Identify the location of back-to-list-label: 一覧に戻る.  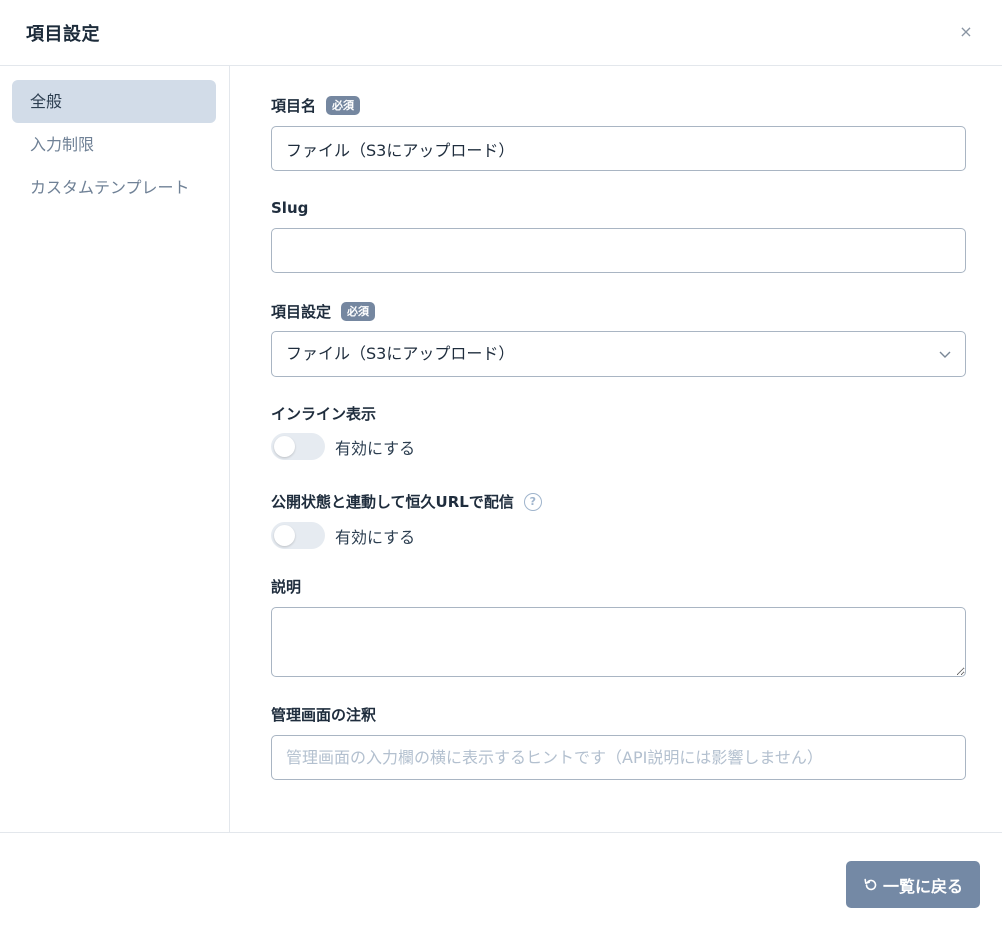
(922, 886).